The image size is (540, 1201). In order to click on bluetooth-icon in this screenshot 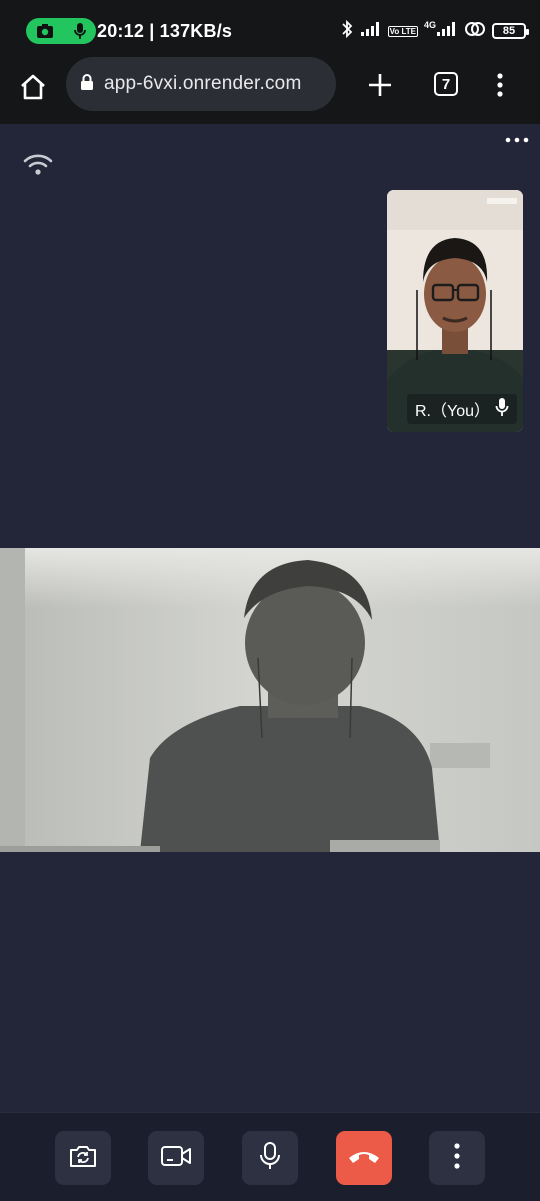, I will do `click(347, 31)`.